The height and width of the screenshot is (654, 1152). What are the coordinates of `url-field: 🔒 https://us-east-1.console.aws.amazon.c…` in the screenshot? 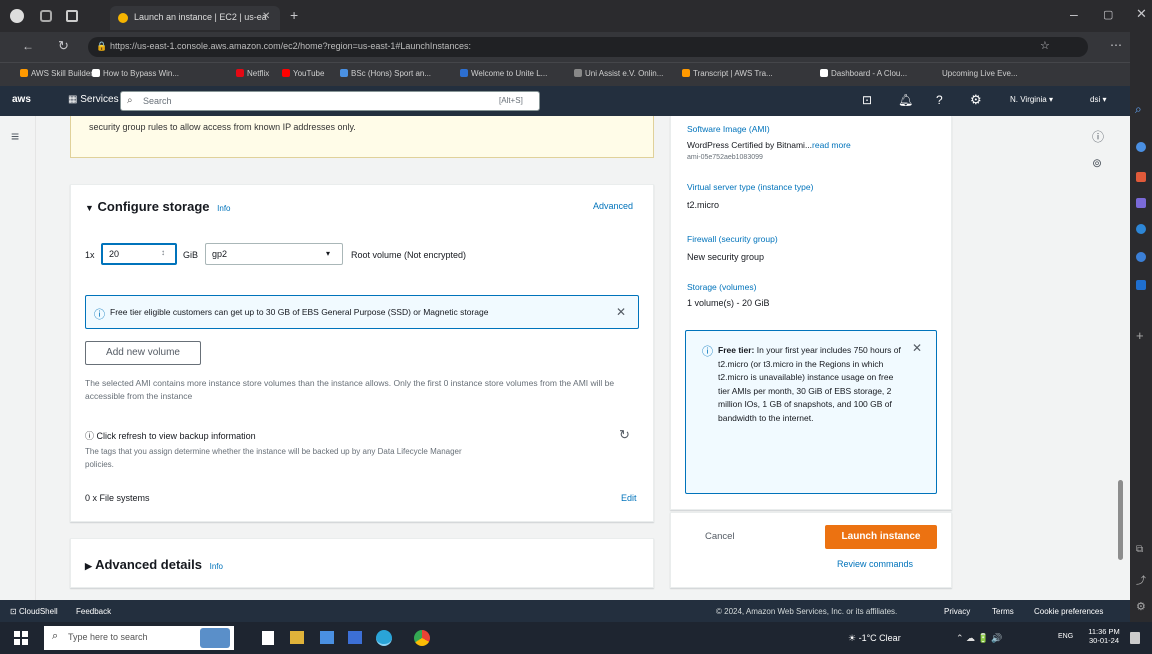 It's located at (588, 47).